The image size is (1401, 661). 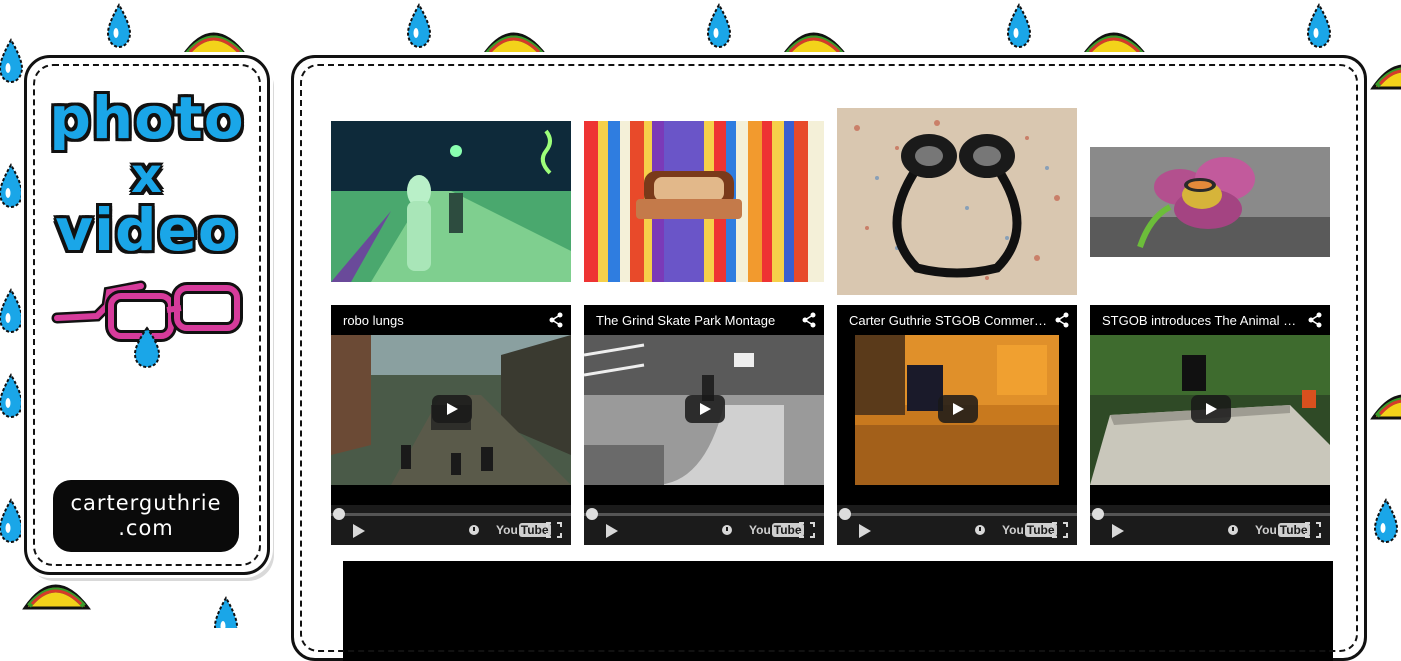 What do you see at coordinates (147, 230) in the screenshot?
I see `logo-text-video: video` at bounding box center [147, 230].